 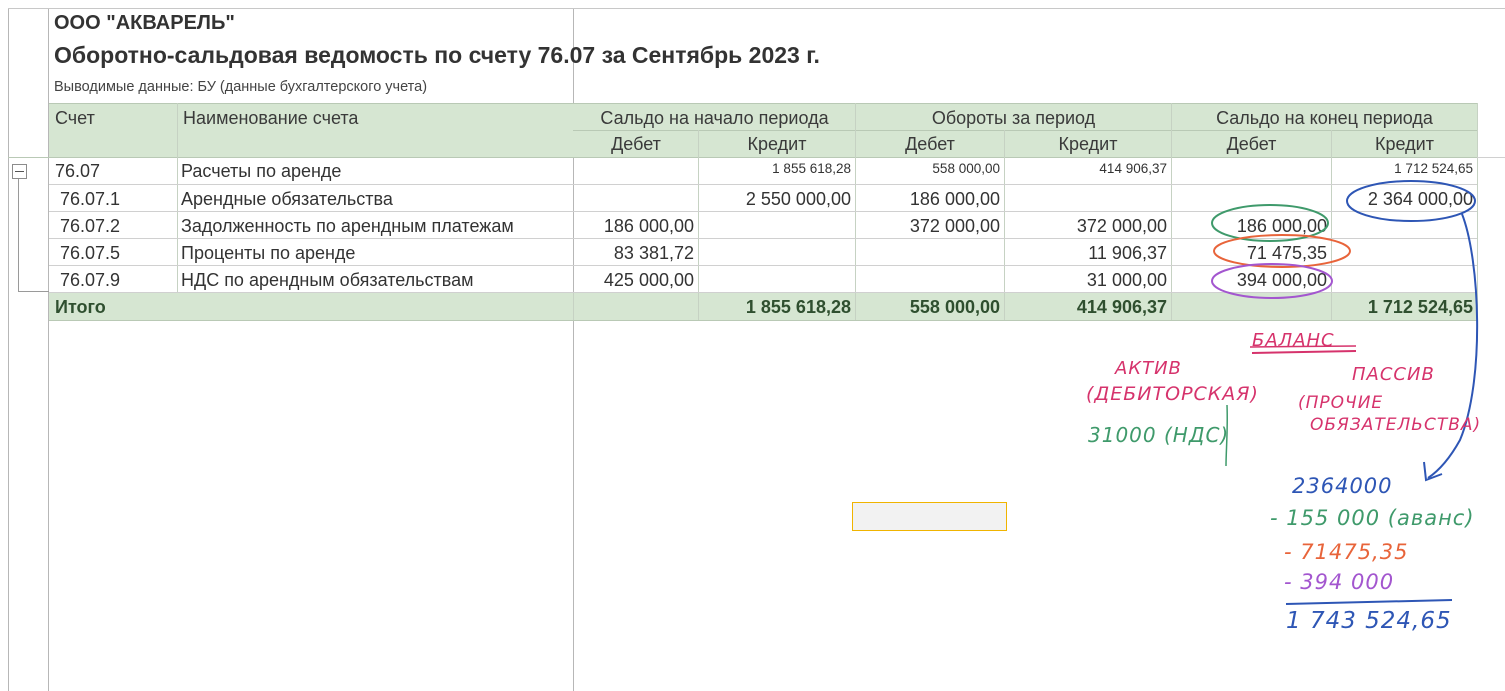 I want to click on note-asset-2: (ДЕБИТОРСКАЯ), so click(x=1172, y=394).